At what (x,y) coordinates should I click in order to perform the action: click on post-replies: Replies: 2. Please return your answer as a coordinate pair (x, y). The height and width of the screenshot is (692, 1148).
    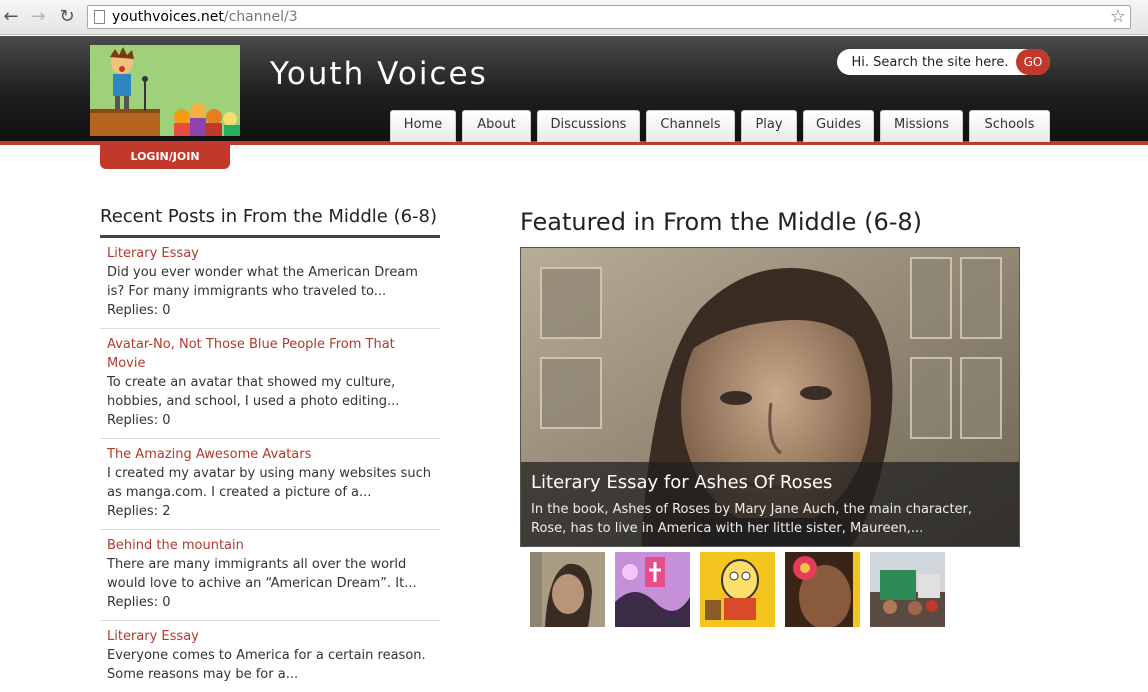
    Looking at the image, I should click on (139, 511).